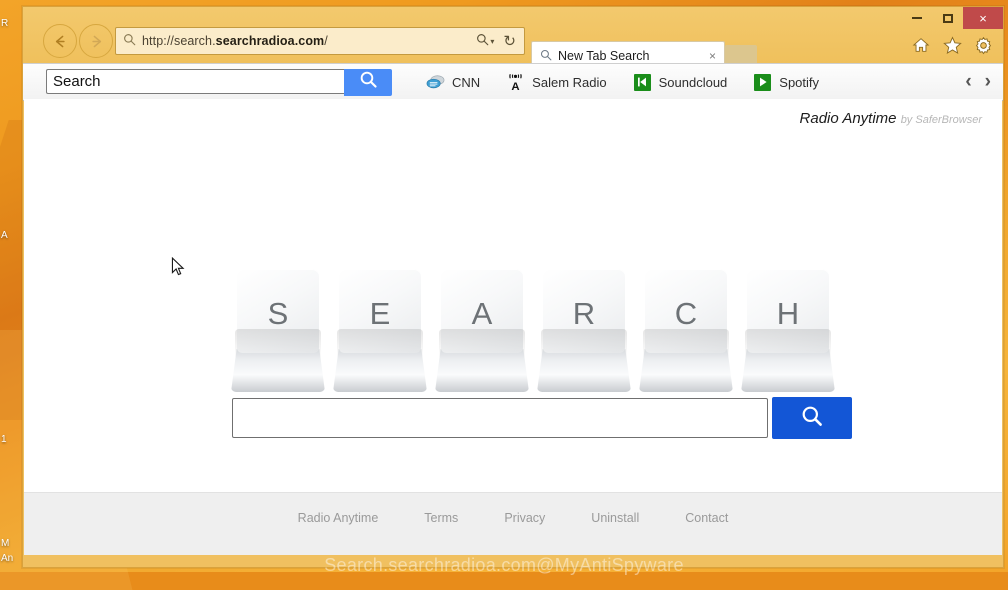  I want to click on favorites-star-icon, so click(952, 45).